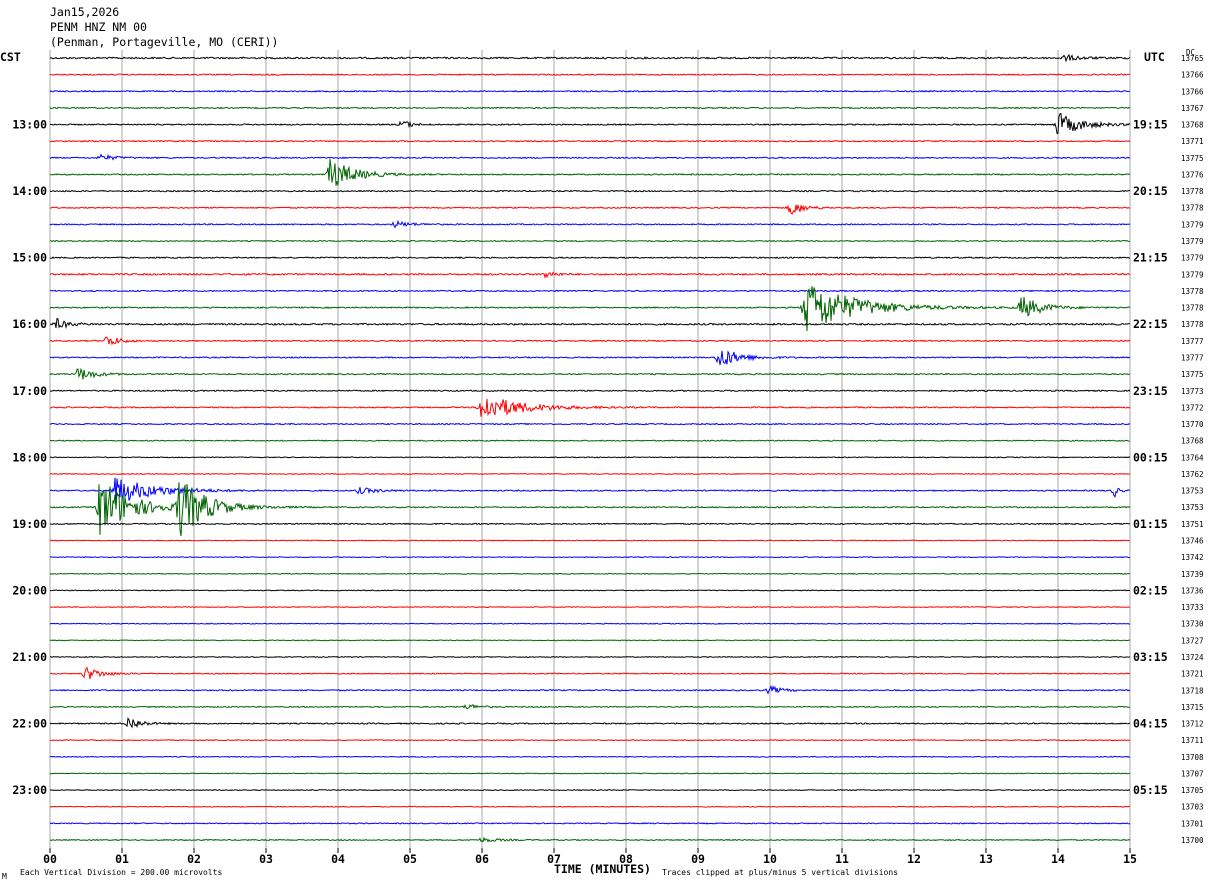 This screenshot has height=886, width=1210. I want to click on dc-offset-label: 13730, so click(1192, 624).